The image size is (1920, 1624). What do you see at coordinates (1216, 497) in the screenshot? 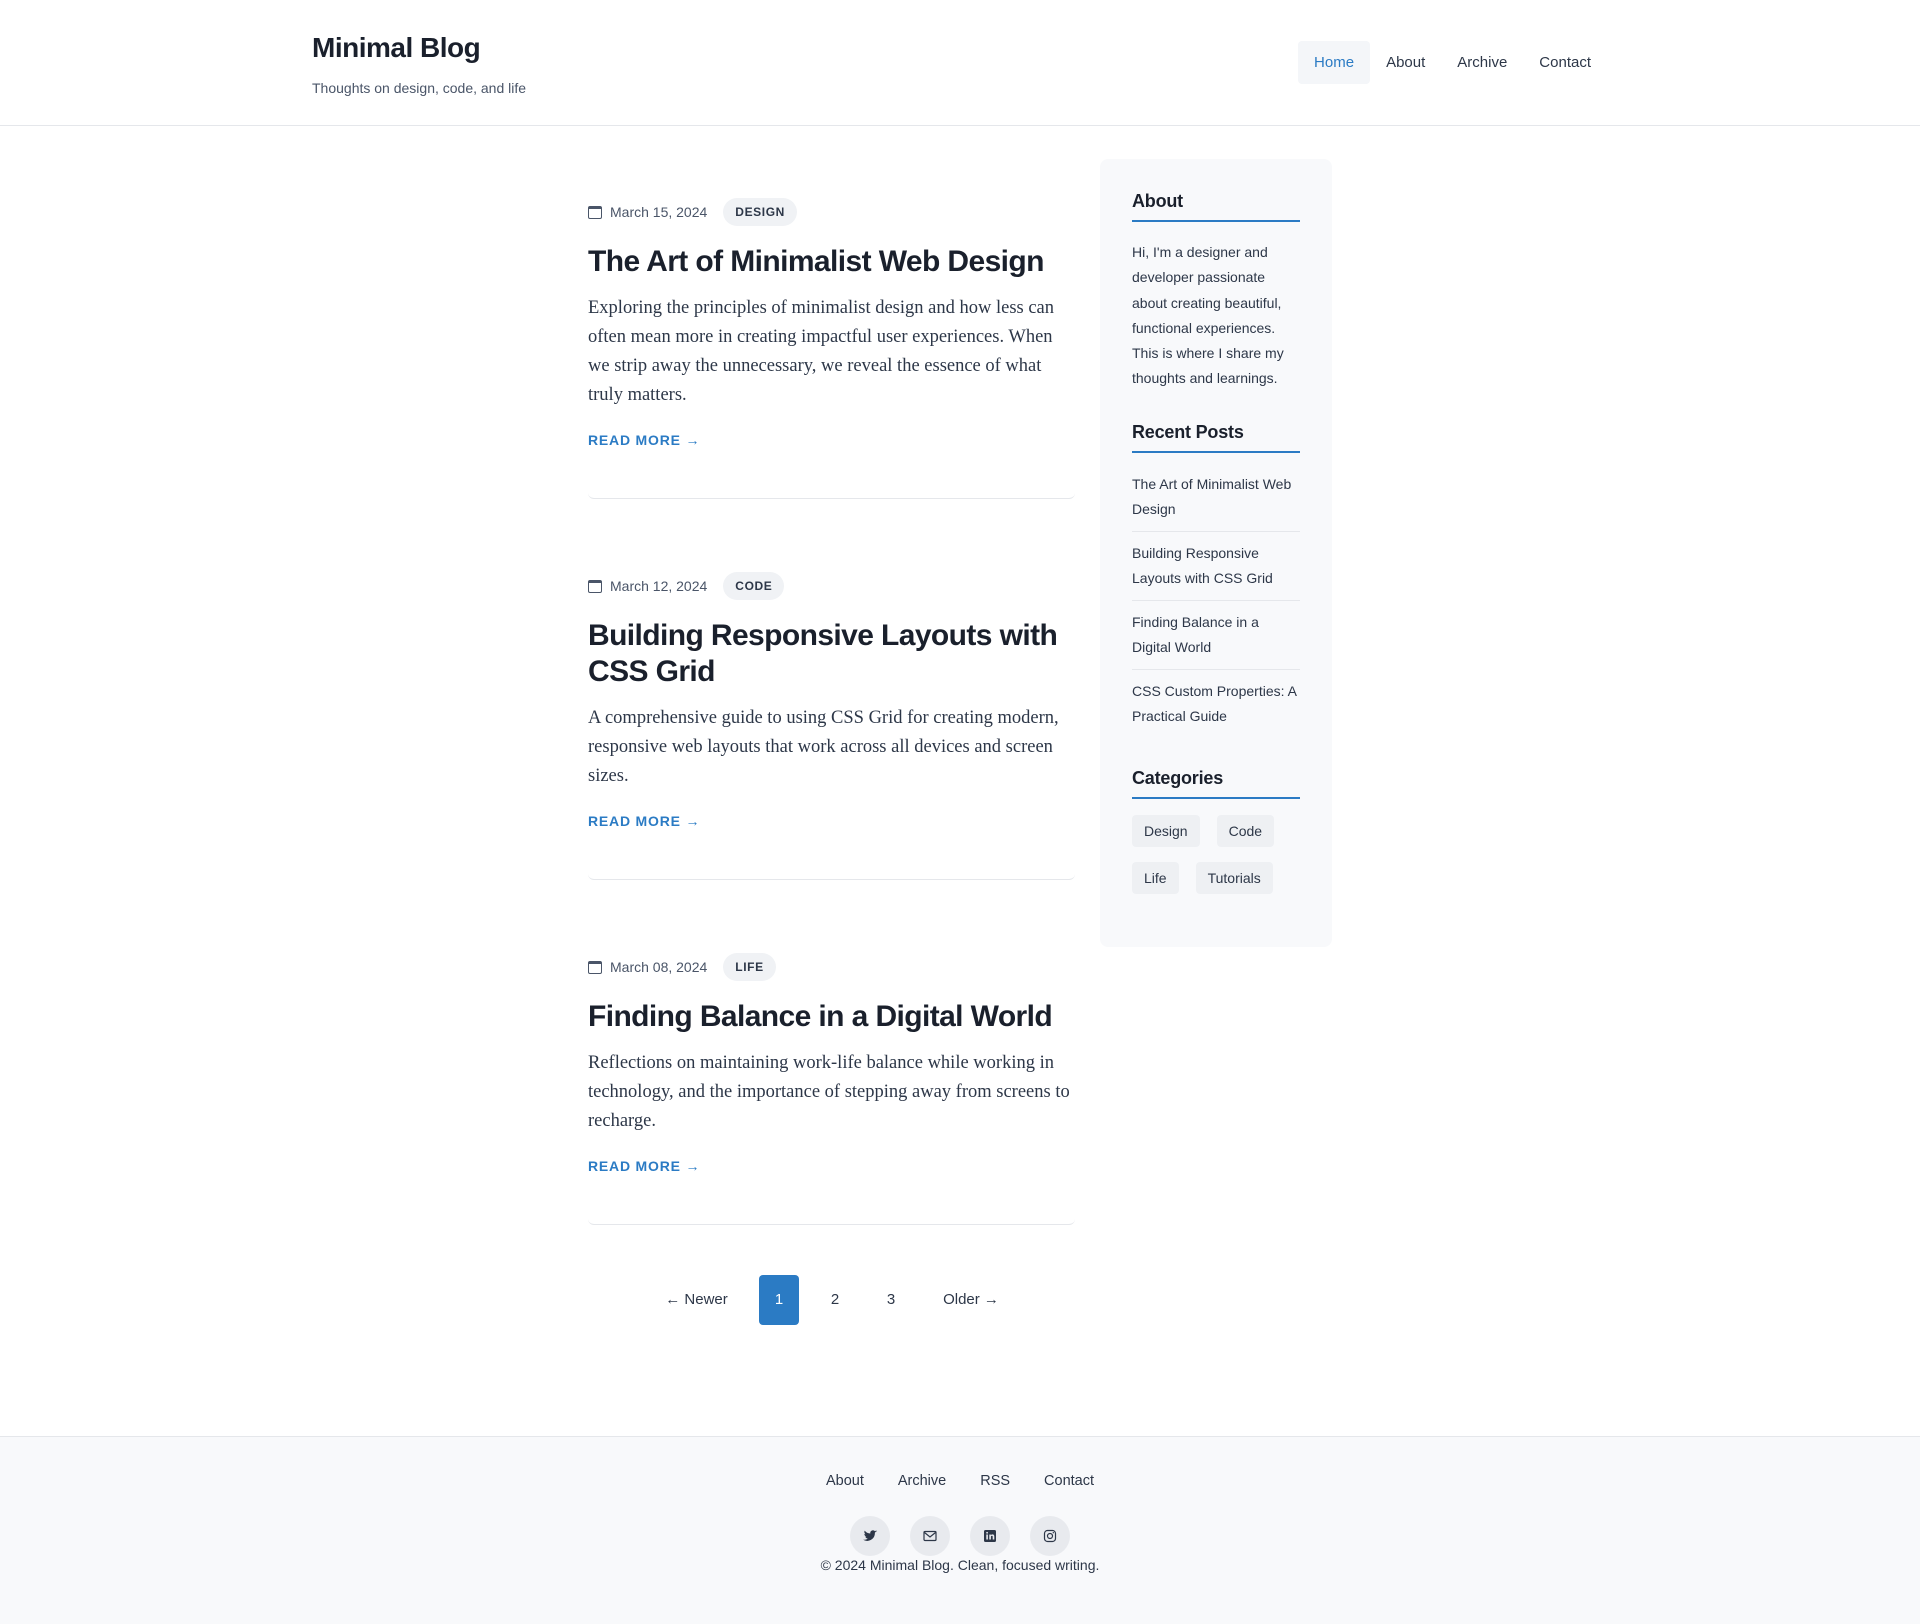
I see `recent-post-link: The Art of Minimalist Web Design` at bounding box center [1216, 497].